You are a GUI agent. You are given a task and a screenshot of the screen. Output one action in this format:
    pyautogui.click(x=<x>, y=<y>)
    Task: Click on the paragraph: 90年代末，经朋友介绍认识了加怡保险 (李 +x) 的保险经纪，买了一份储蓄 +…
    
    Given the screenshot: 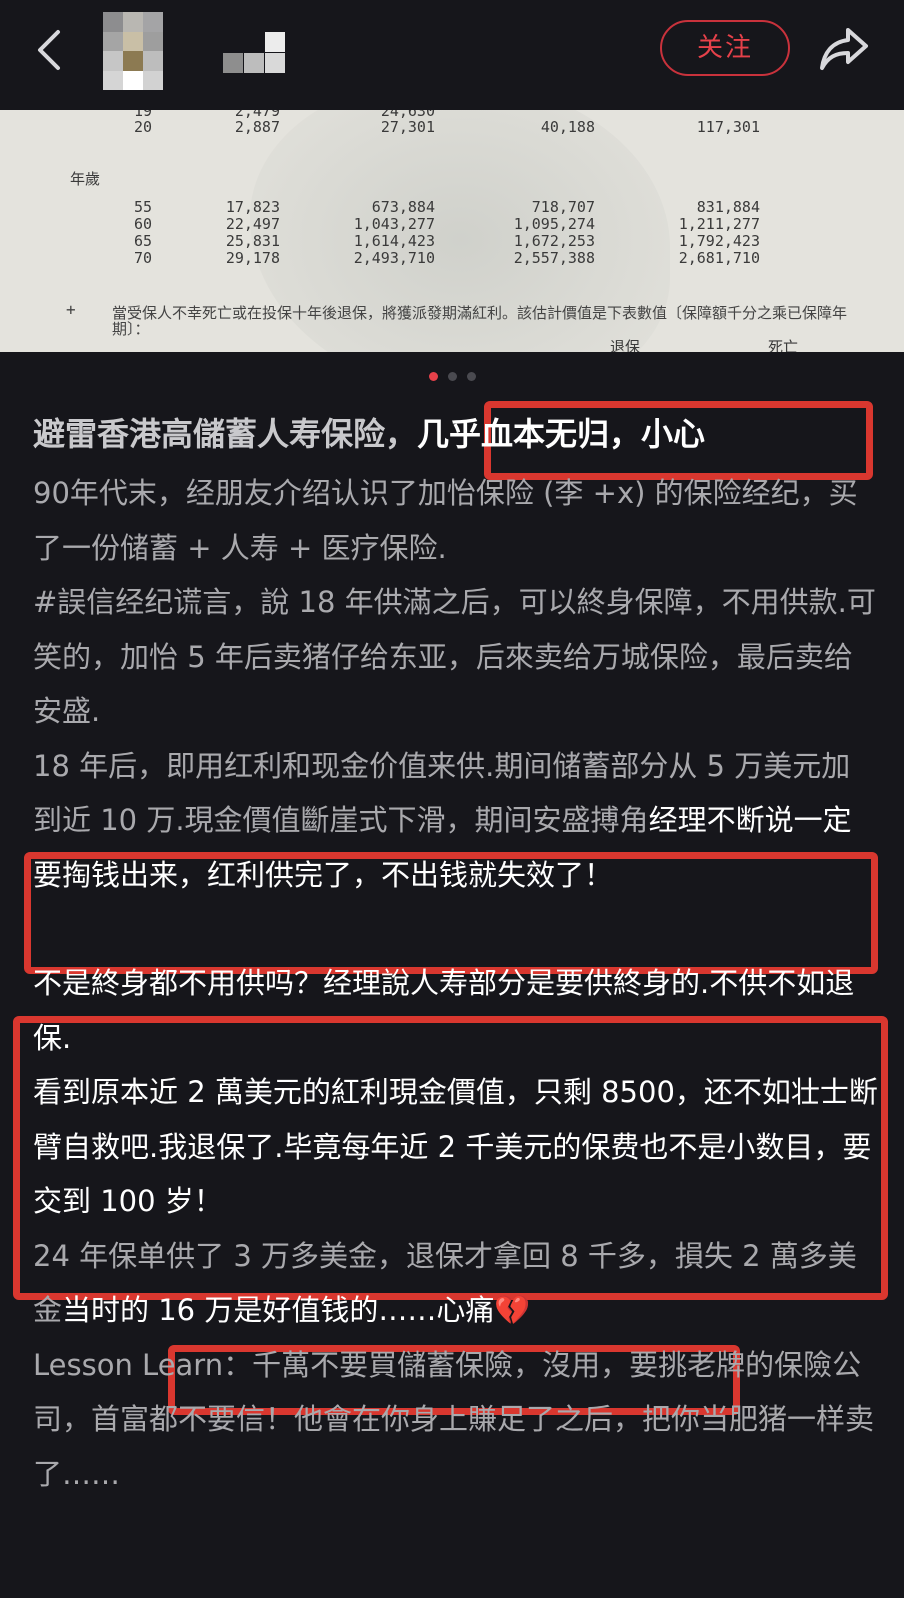 What is the action you would take?
    pyautogui.click(x=445, y=520)
    